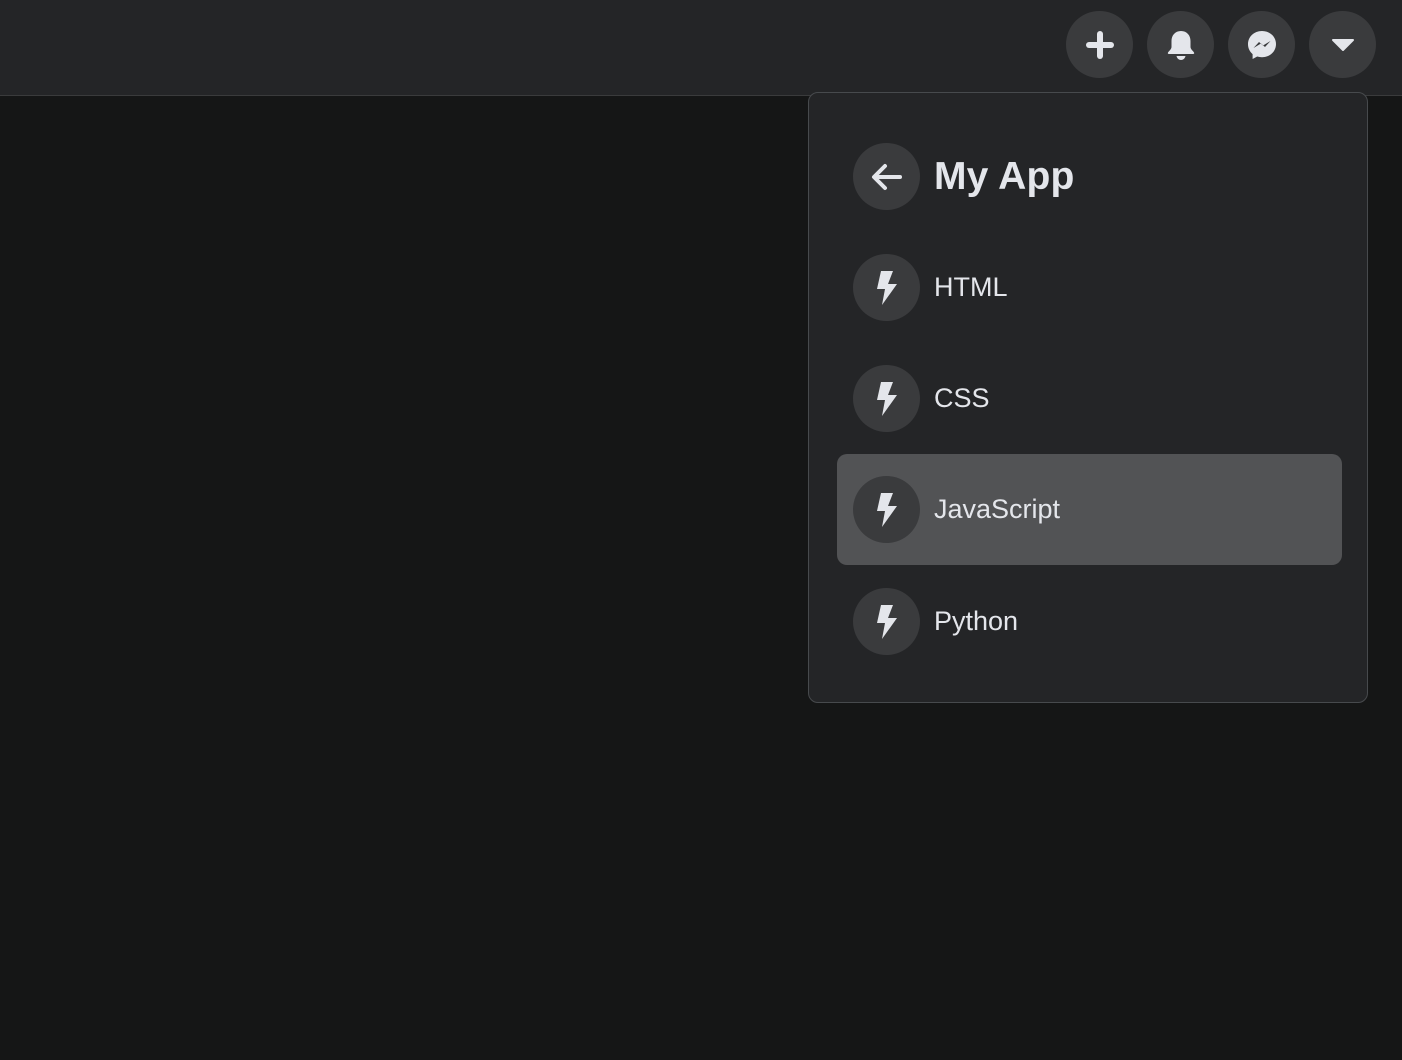  I want to click on menu-item-label: HTML, so click(971, 287).